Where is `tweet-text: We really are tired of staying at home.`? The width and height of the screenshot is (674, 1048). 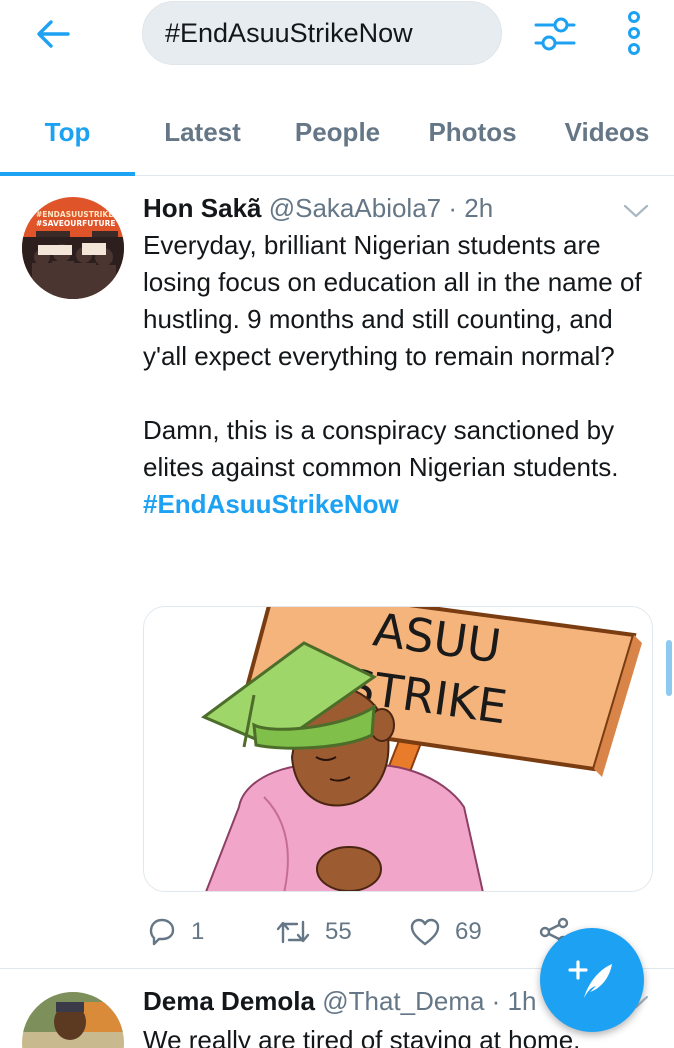 tweet-text: We really are tired of staying at home. is located at coordinates (362, 1036).